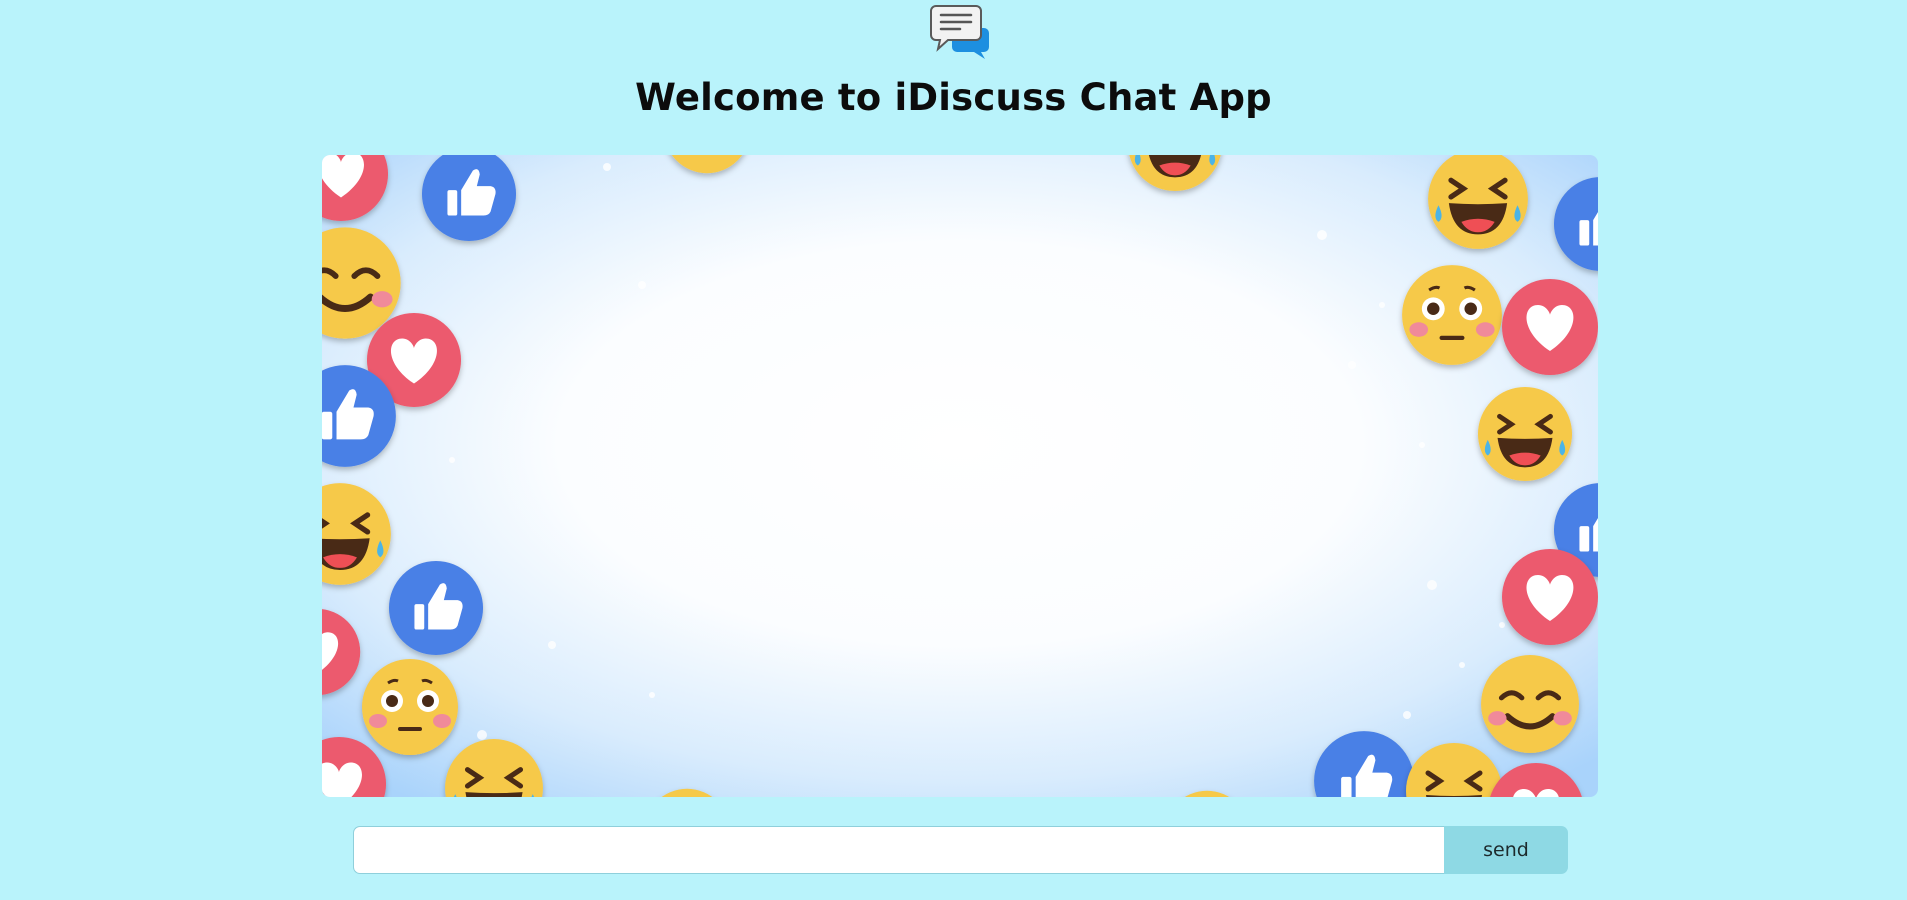 The height and width of the screenshot is (900, 1907). What do you see at coordinates (953, 97) in the screenshot?
I see `page-title: Welcome to iDiscuss Chat App` at bounding box center [953, 97].